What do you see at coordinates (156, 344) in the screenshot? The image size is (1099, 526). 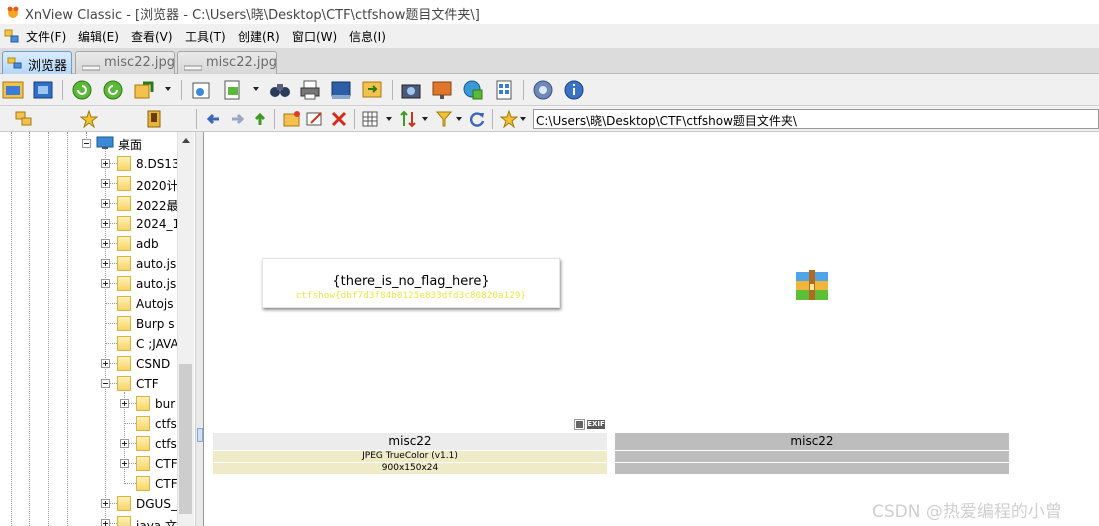 I see `tree-node-label: C ;JAVA` at bounding box center [156, 344].